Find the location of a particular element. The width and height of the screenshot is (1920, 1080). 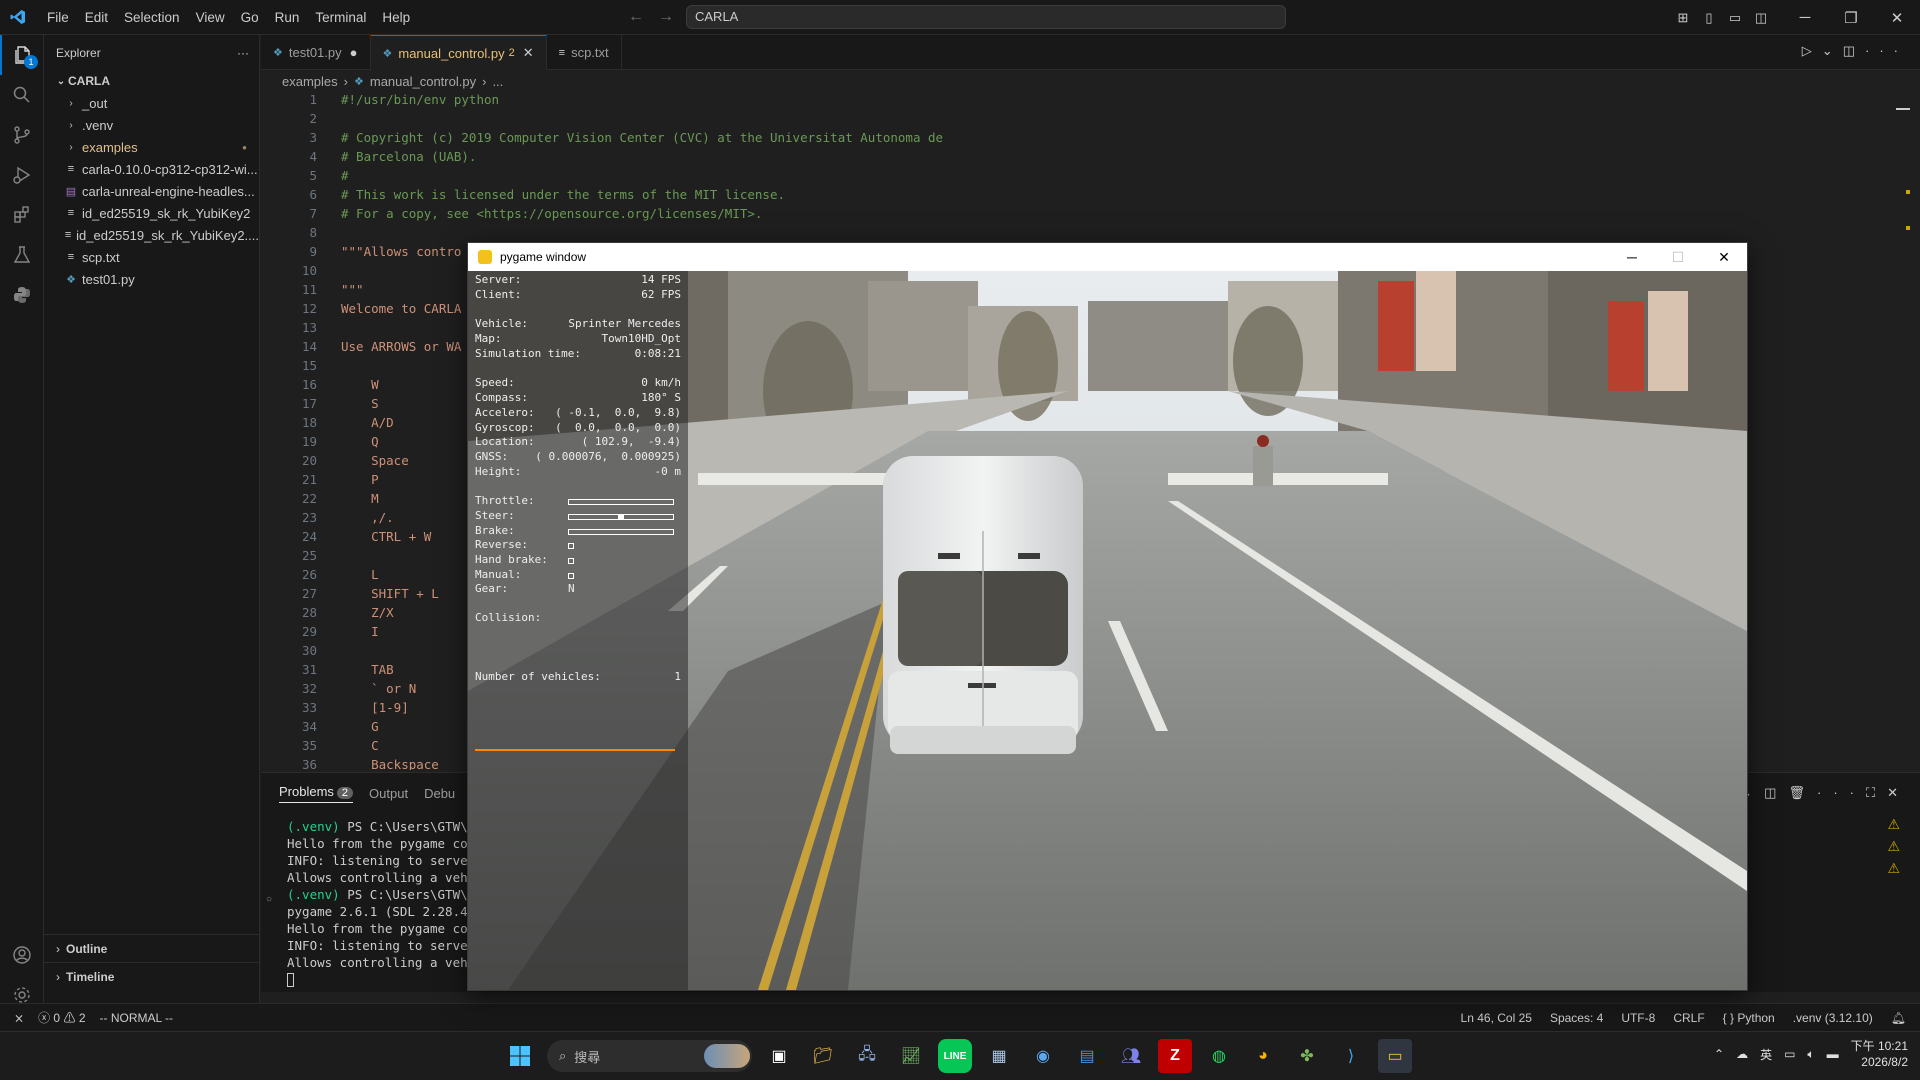

extensions-activity is located at coordinates (22, 215).